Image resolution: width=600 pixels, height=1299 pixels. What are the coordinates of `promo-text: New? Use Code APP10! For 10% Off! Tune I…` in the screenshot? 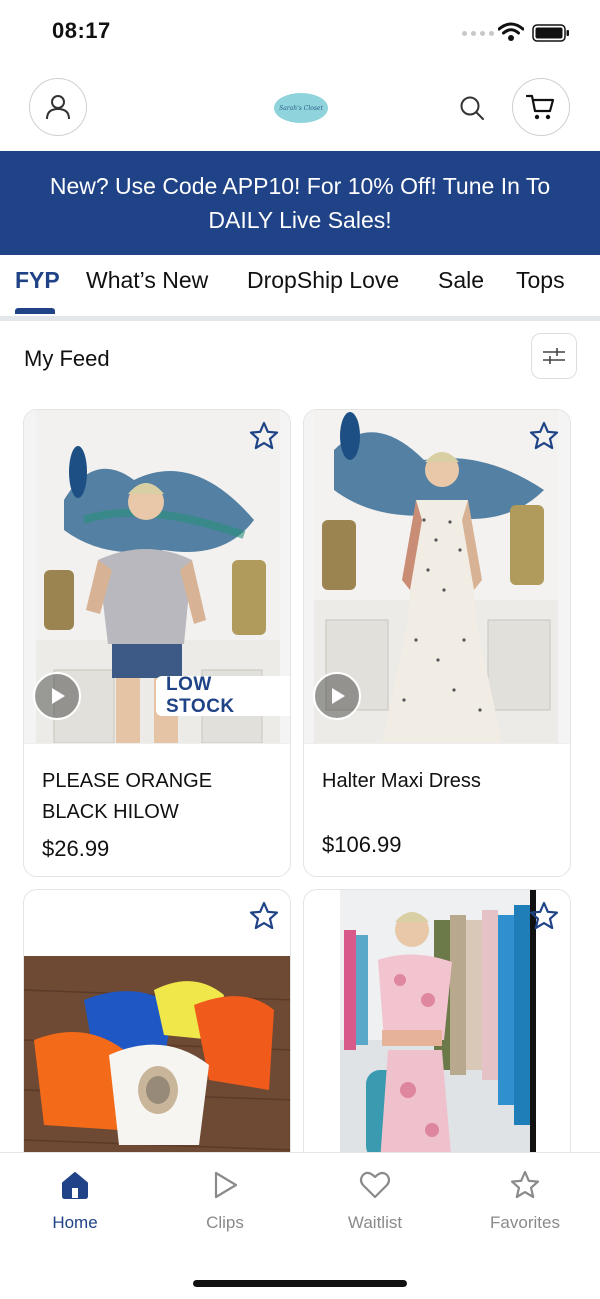 It's located at (300, 203).